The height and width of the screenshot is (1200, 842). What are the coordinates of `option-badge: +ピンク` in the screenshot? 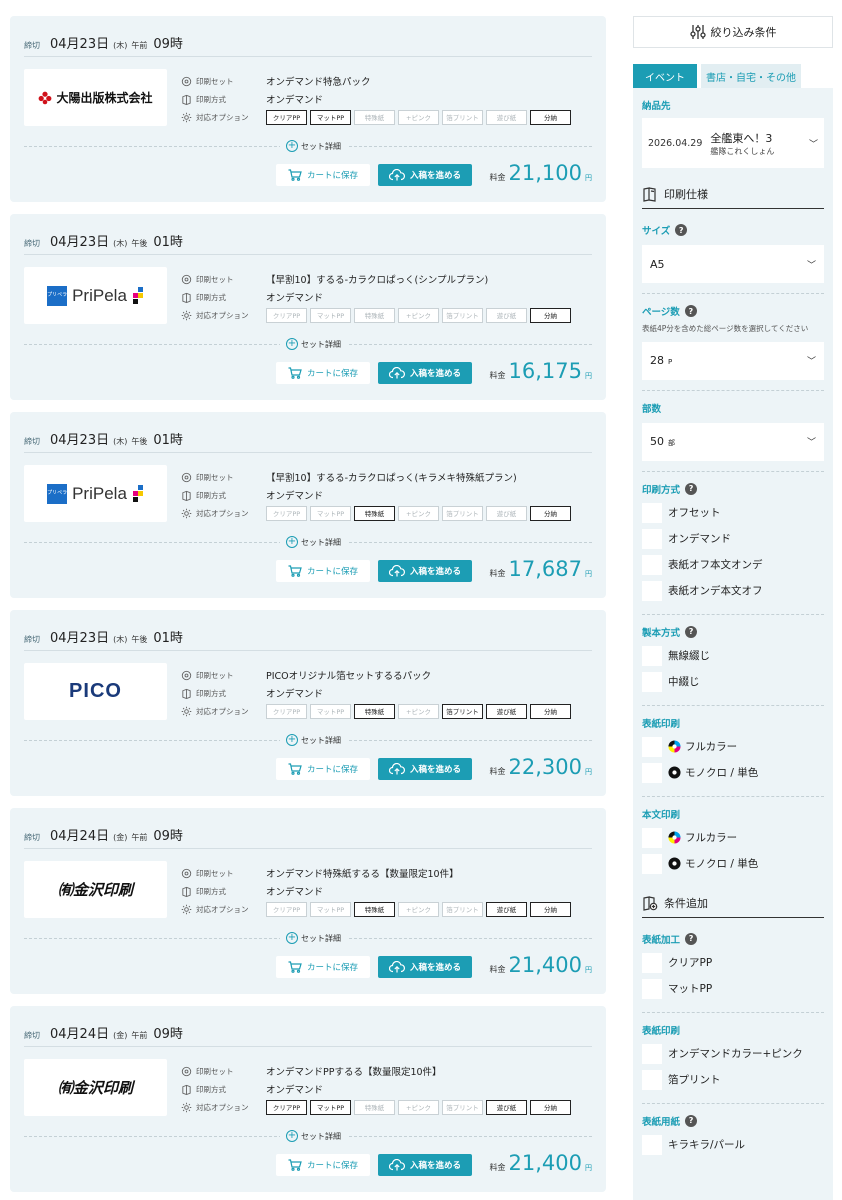 It's located at (418, 315).